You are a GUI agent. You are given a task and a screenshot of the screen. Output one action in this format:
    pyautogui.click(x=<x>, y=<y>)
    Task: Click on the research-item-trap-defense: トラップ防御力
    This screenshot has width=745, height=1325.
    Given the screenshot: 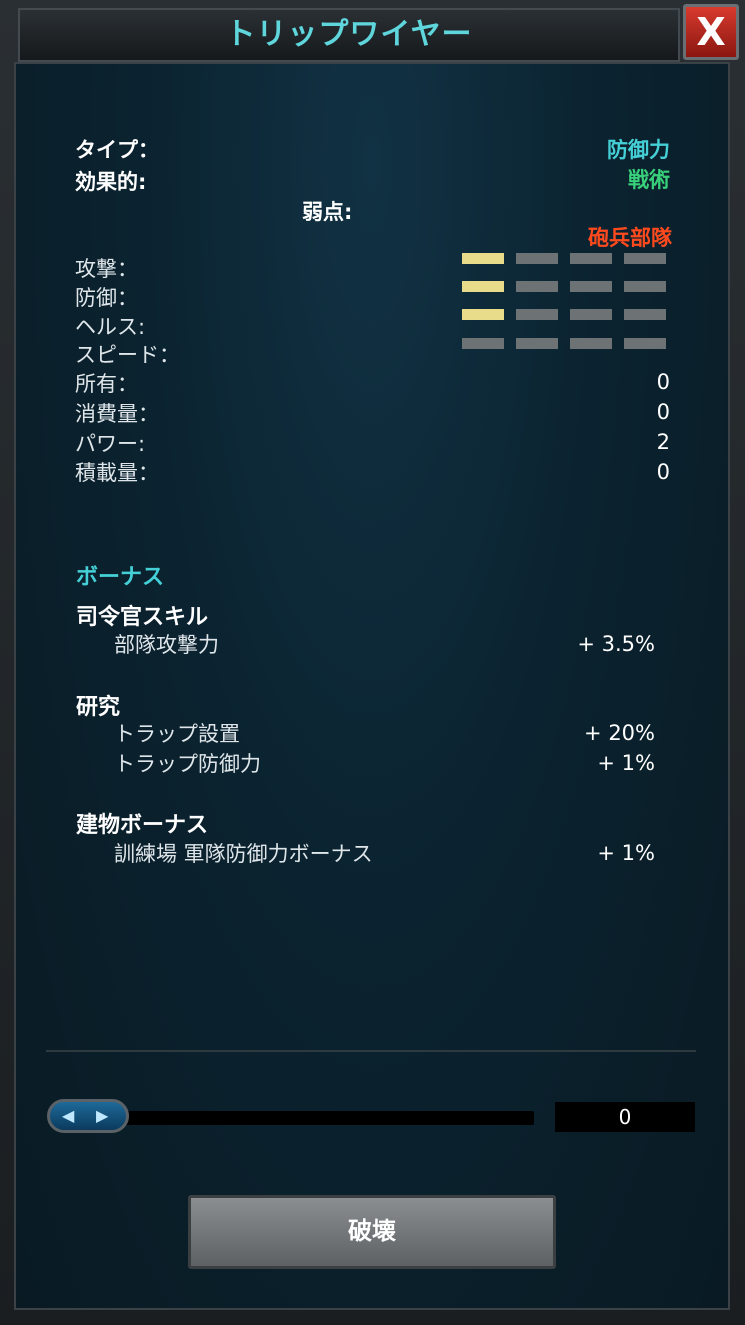 What is the action you would take?
    pyautogui.click(x=187, y=764)
    